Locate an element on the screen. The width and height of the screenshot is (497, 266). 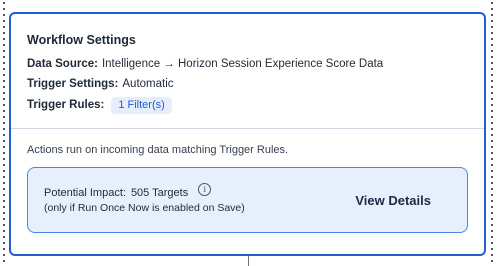
trigger-settings-value: Automatic is located at coordinates (148, 84).